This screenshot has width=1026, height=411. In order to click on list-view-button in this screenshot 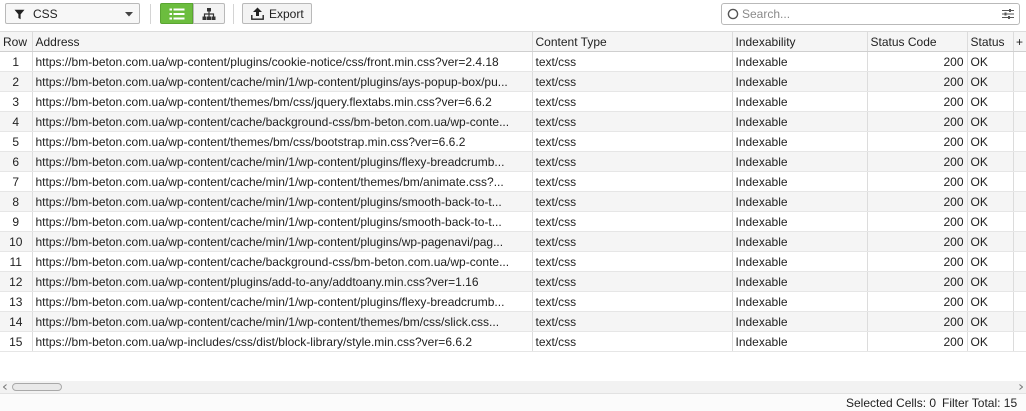, I will do `click(176, 13)`.